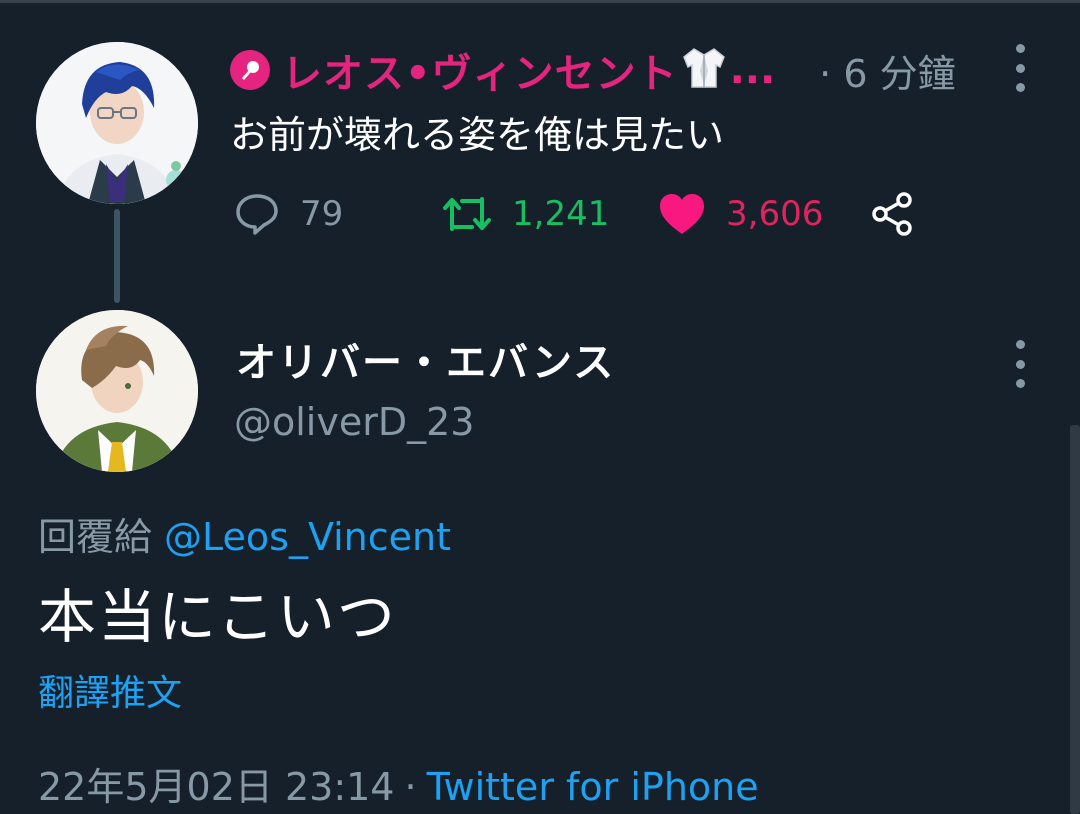 The image size is (1080, 814). What do you see at coordinates (477, 135) in the screenshot?
I see `tweet-text: お前が壊れる姿を俺は見たい` at bounding box center [477, 135].